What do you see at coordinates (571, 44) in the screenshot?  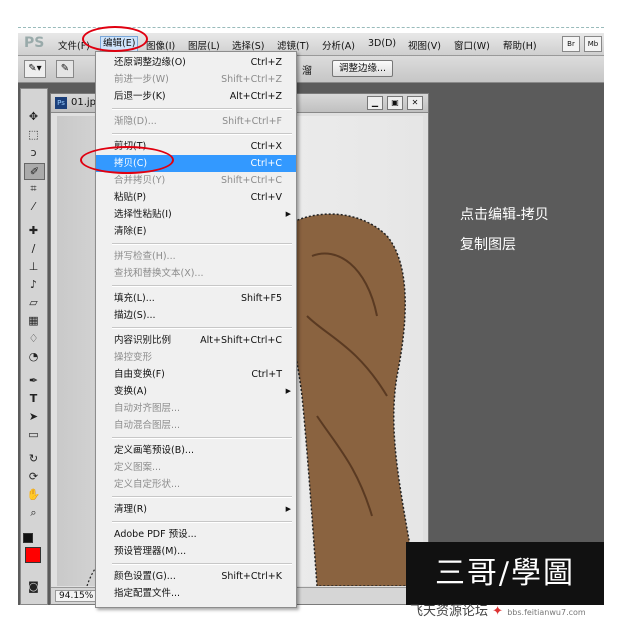 I see `bridge-button: Br` at bounding box center [571, 44].